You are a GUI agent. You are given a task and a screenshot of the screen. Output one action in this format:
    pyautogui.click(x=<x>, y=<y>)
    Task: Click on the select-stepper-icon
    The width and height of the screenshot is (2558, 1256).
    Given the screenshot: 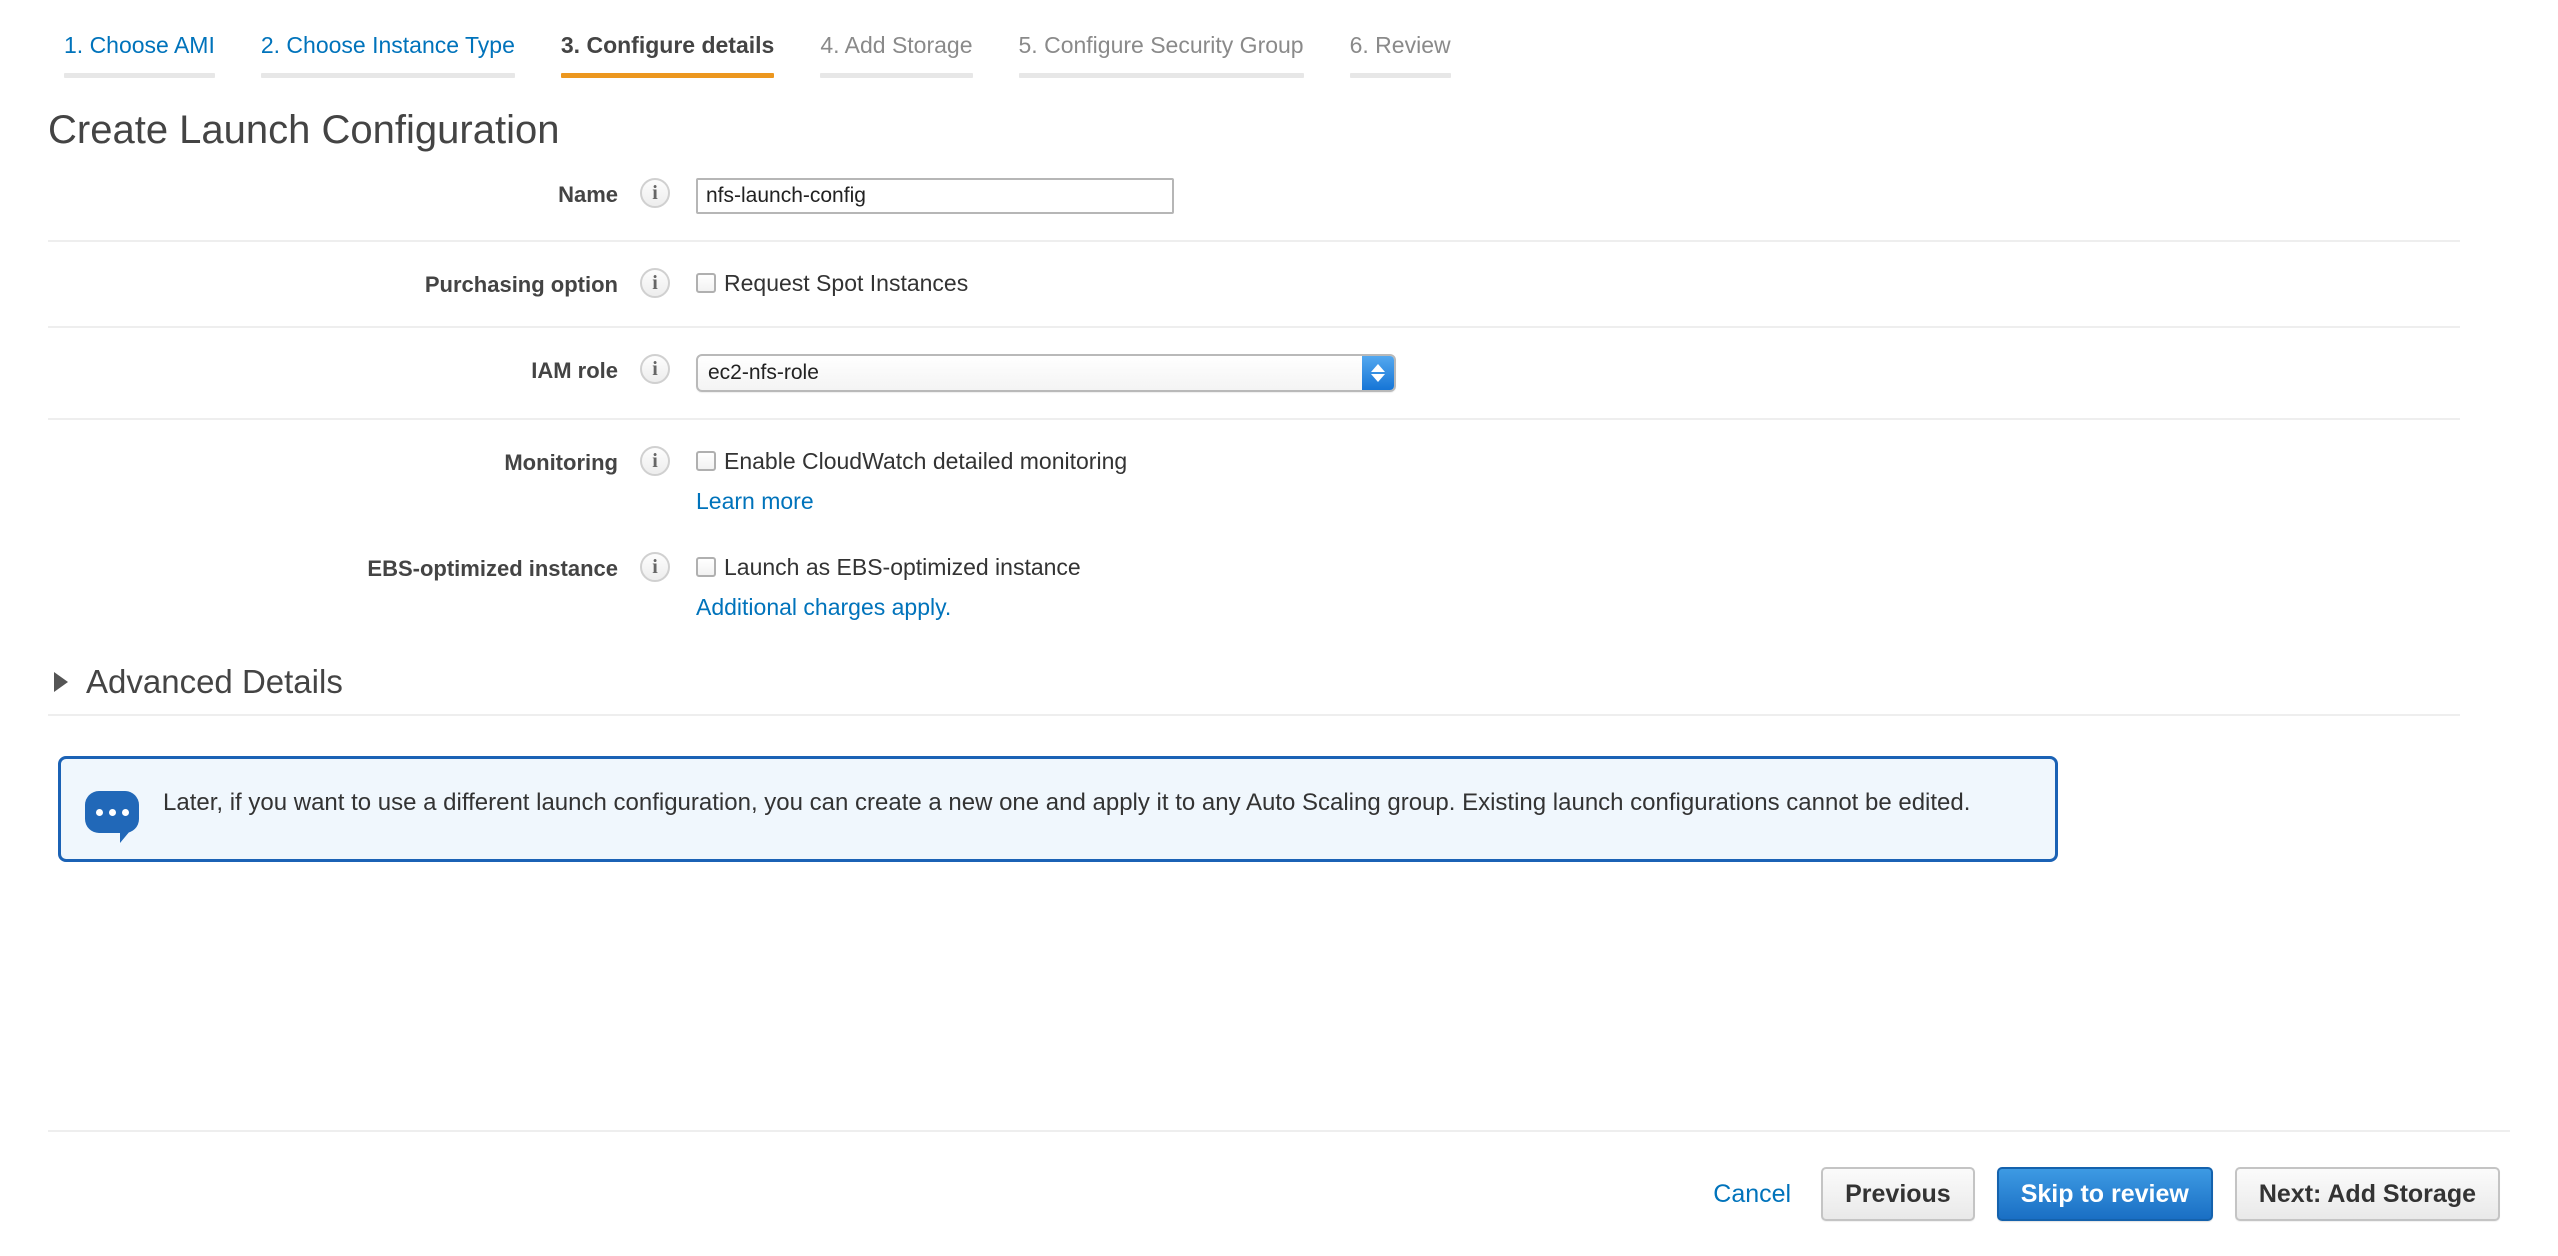 What is the action you would take?
    pyautogui.click(x=1378, y=373)
    